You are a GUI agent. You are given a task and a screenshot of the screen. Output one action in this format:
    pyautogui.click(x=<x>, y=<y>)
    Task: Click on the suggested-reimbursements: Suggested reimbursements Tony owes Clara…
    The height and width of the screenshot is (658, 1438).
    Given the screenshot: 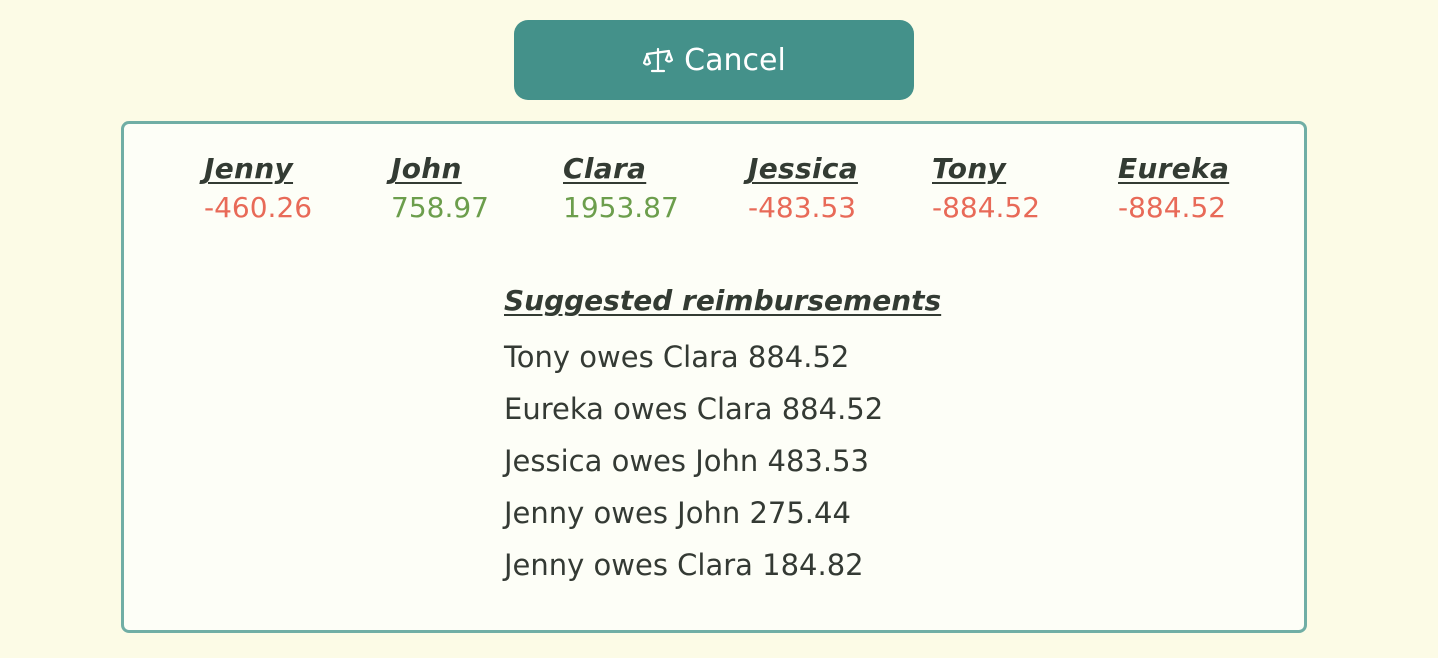 What is the action you would take?
    pyautogui.click(x=722, y=437)
    